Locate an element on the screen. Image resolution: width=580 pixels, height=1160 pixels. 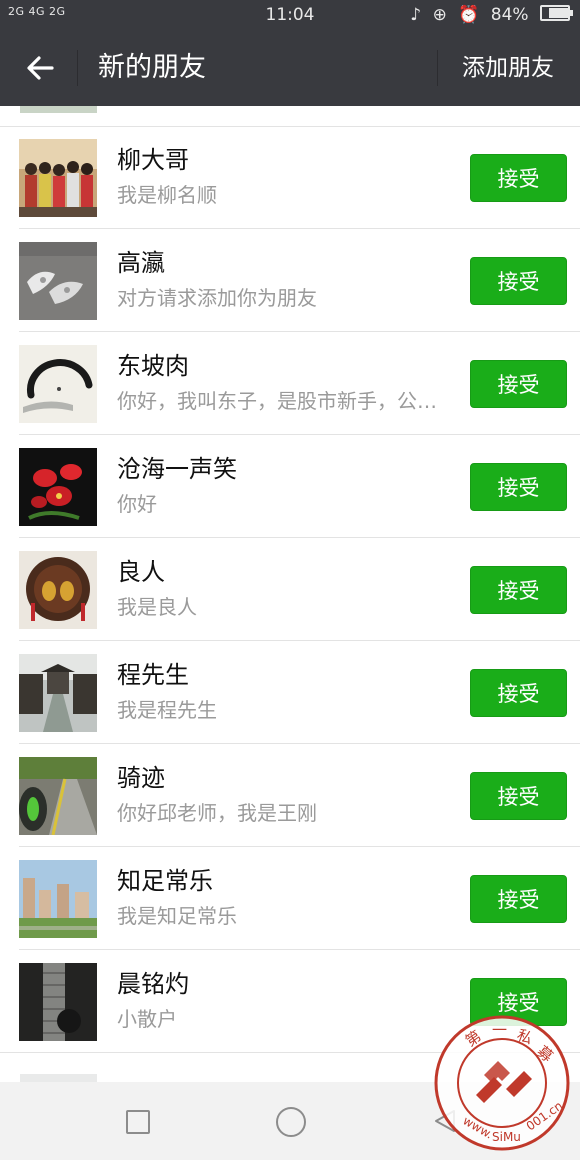
request-message: 你好 is located at coordinates (137, 504).